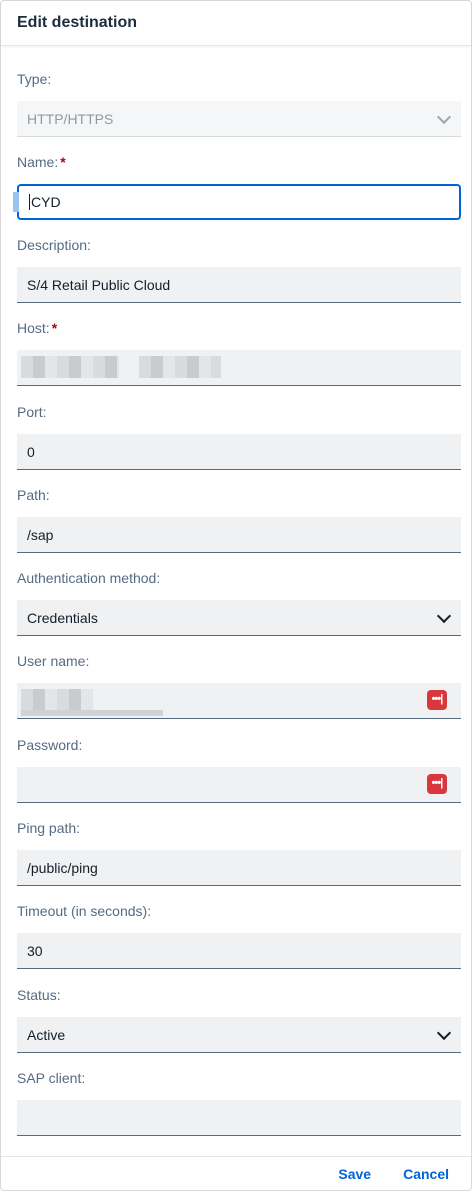 Image resolution: width=474 pixels, height=1193 pixels. I want to click on sap-client-input, so click(239, 1118).